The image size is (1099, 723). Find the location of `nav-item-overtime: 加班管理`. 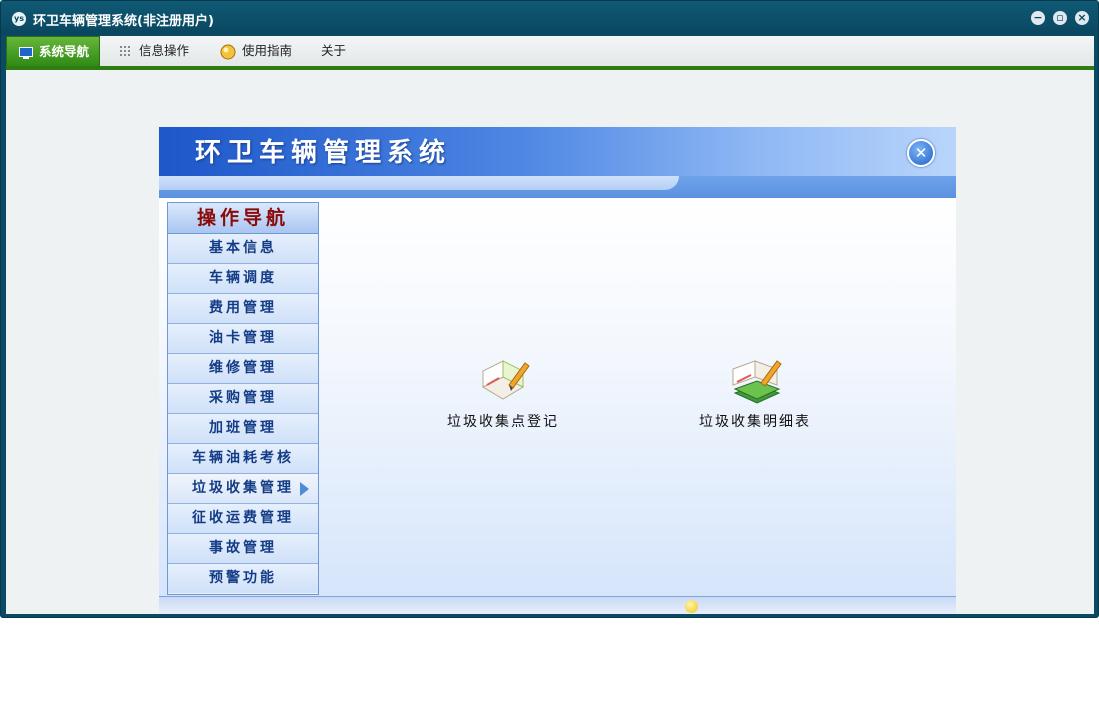

nav-item-overtime: 加班管理 is located at coordinates (243, 429).